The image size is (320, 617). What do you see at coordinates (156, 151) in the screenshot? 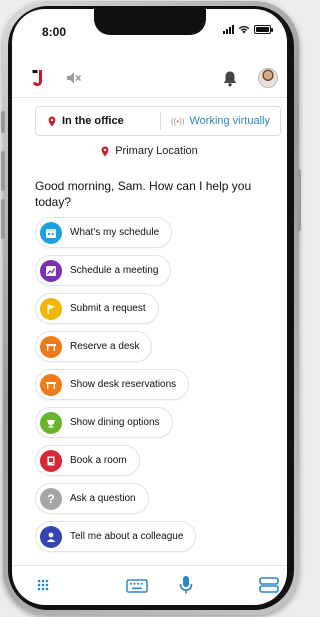
I see `primary-location-label: Primary Location` at bounding box center [156, 151].